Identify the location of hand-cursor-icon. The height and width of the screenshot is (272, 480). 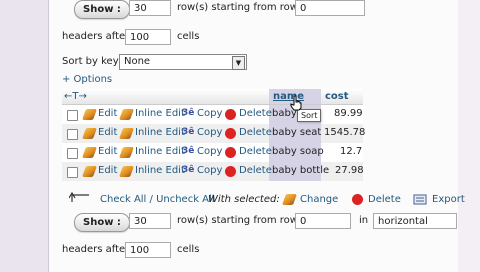
(296, 103).